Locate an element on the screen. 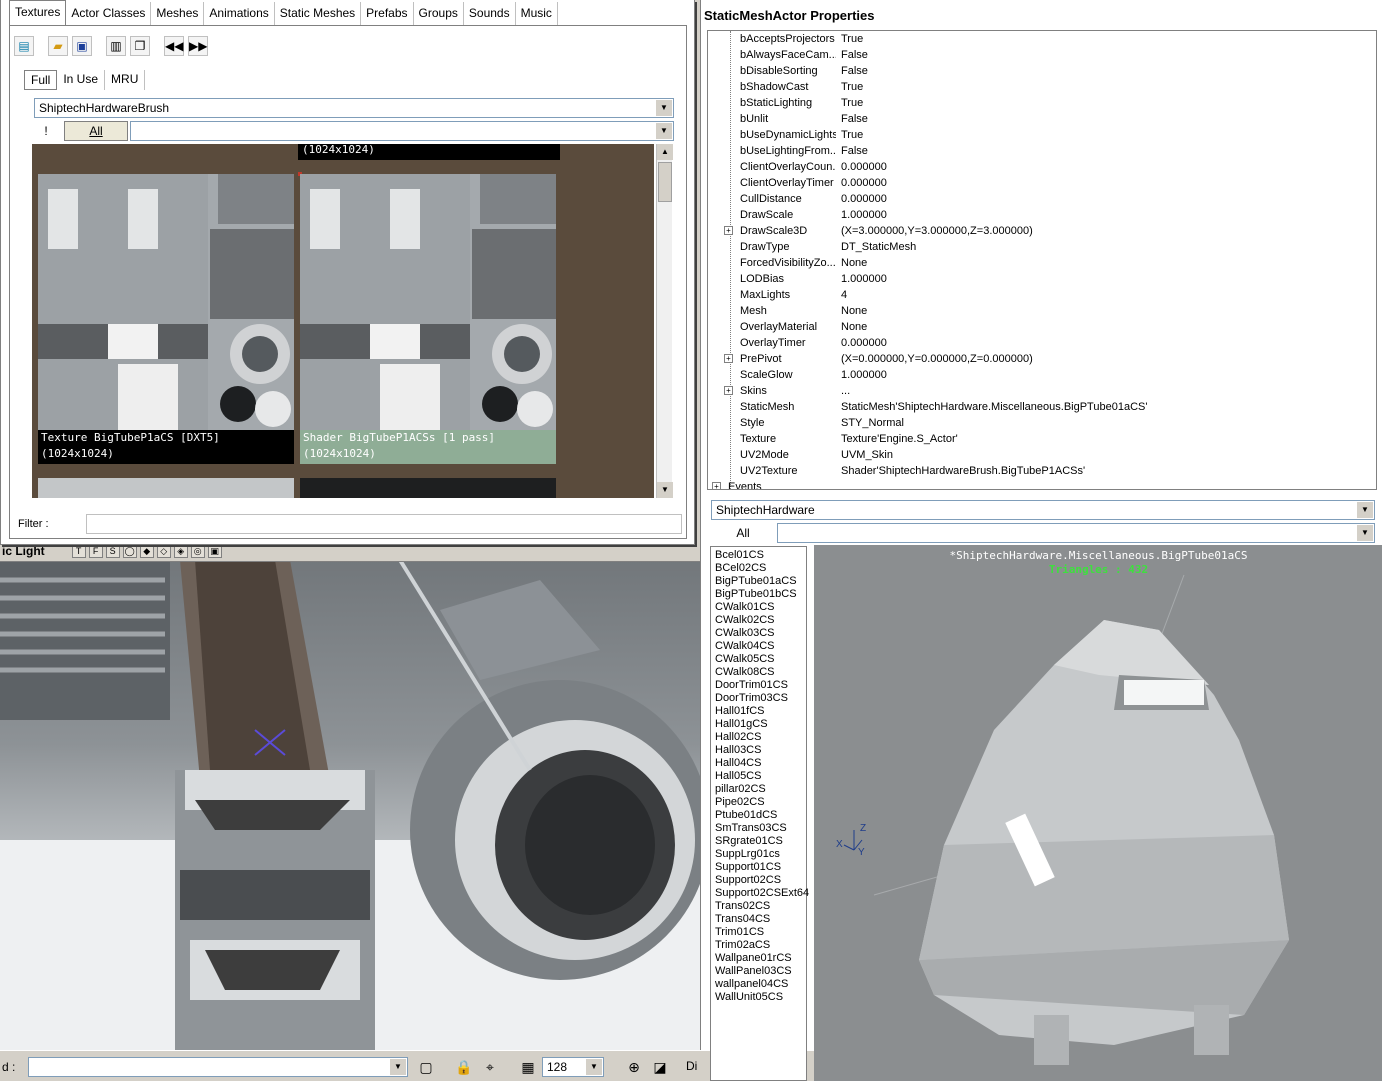  tab-meshes: Meshes is located at coordinates (178, 14).